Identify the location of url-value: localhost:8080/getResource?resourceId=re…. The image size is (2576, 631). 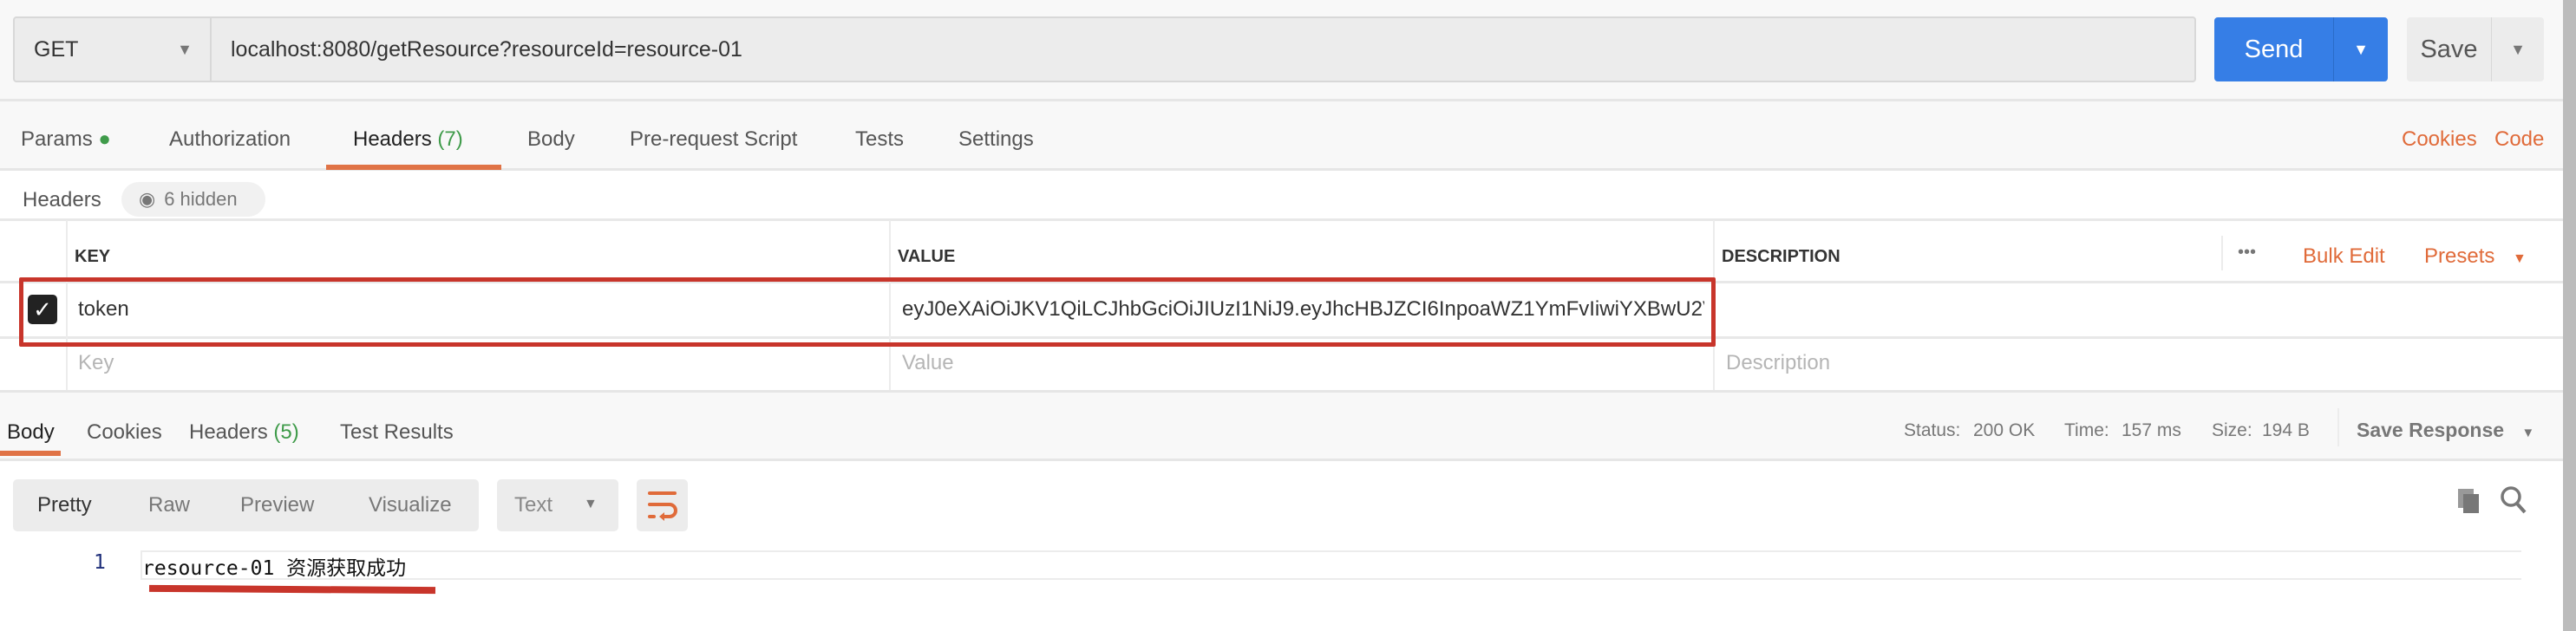
(486, 49).